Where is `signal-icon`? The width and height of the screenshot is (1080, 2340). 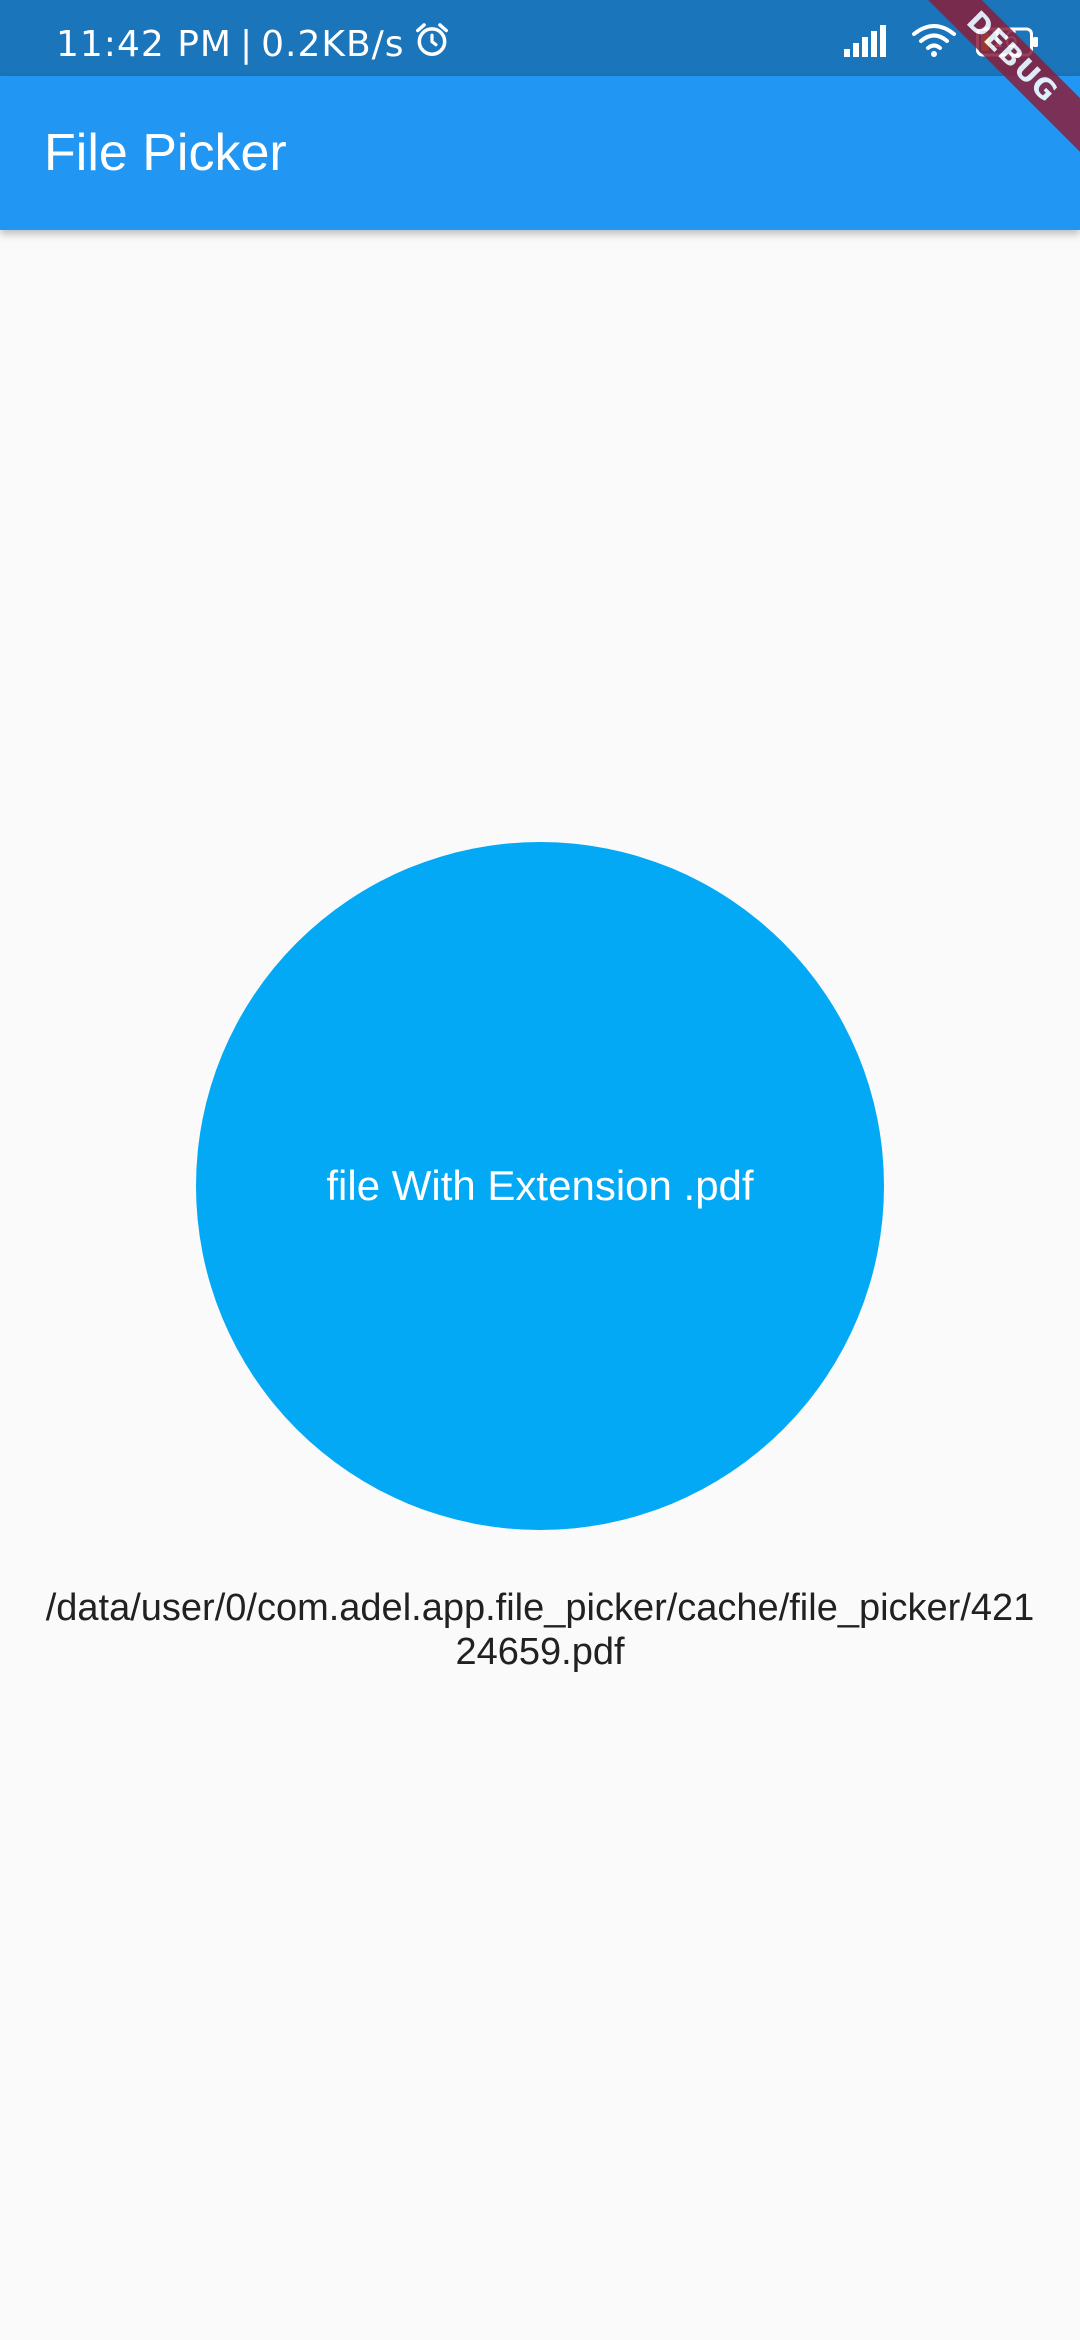 signal-icon is located at coordinates (867, 42).